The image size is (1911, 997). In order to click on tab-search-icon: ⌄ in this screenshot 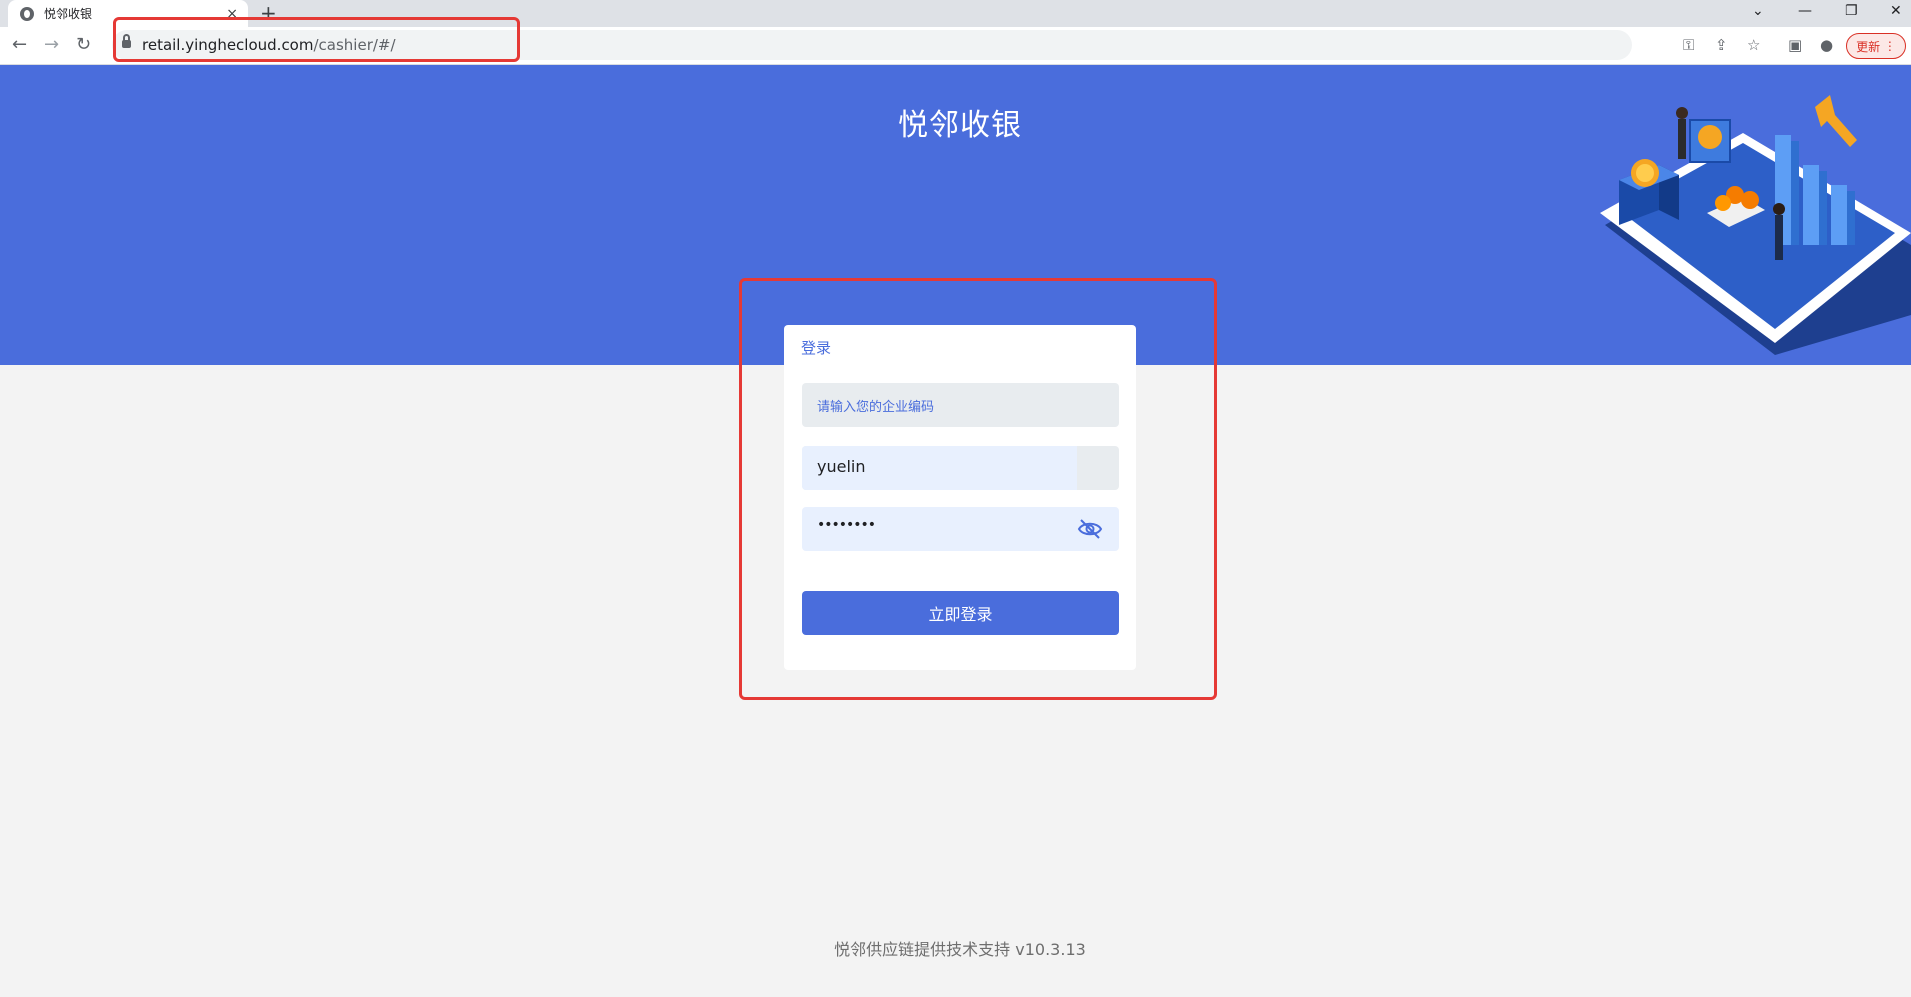, I will do `click(1758, 11)`.